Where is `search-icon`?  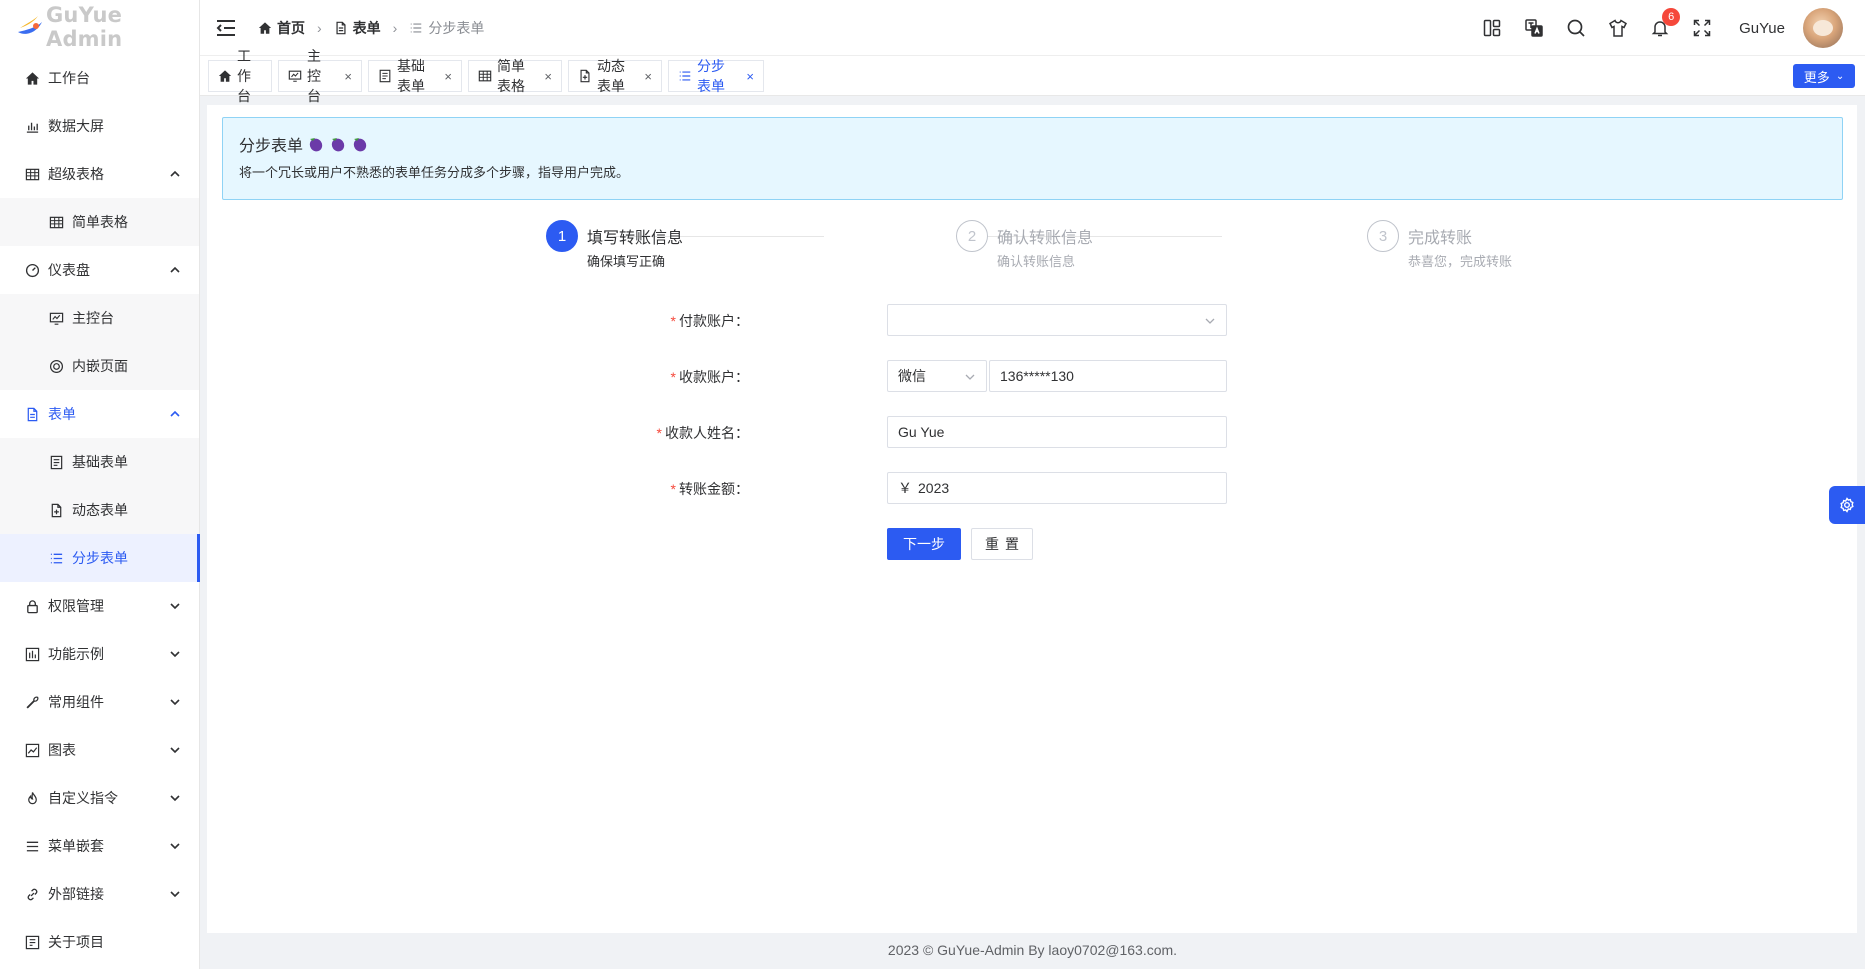 search-icon is located at coordinates (1576, 28).